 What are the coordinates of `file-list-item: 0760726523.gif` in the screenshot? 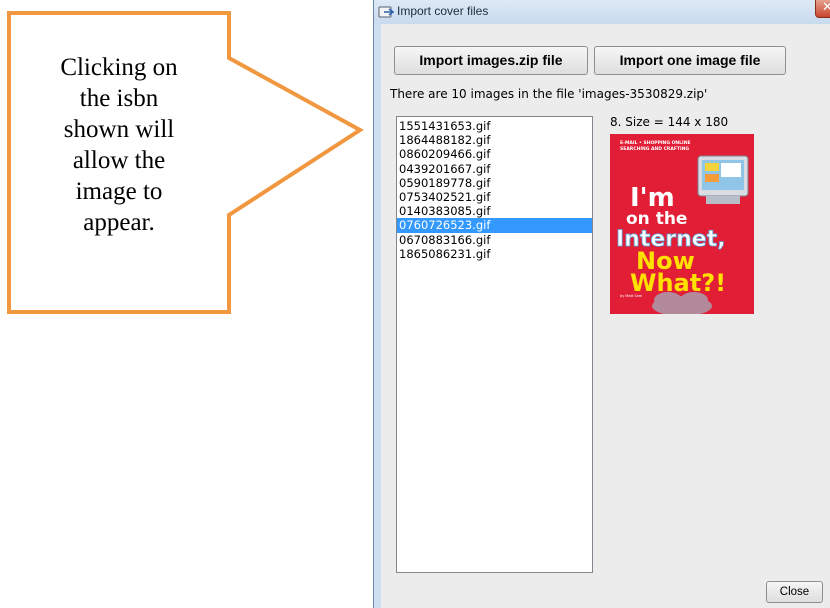 It's located at (494, 225).